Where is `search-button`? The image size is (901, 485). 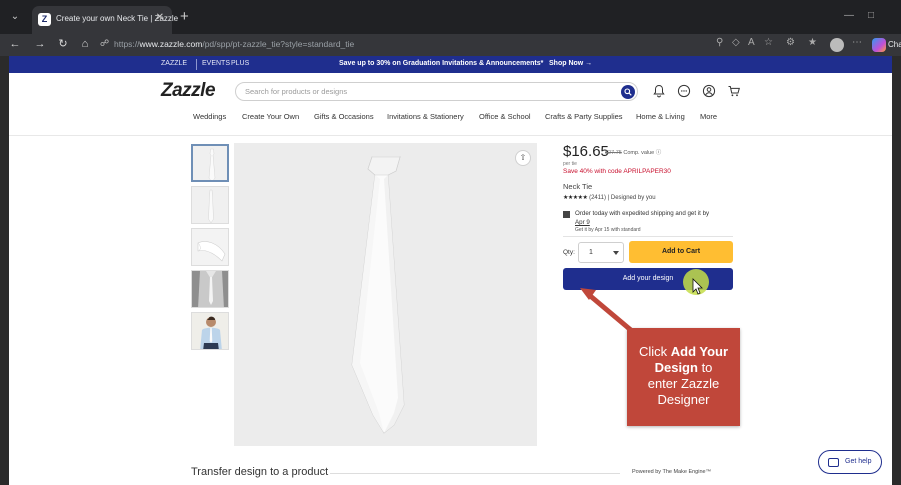
search-button is located at coordinates (628, 92).